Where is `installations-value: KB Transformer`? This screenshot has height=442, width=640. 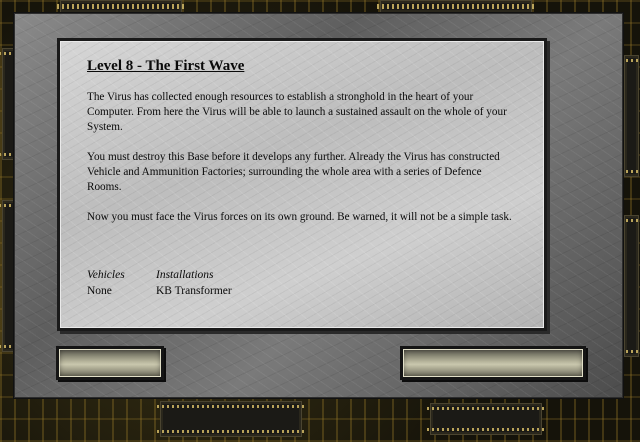
installations-value: KB Transformer is located at coordinates (194, 291).